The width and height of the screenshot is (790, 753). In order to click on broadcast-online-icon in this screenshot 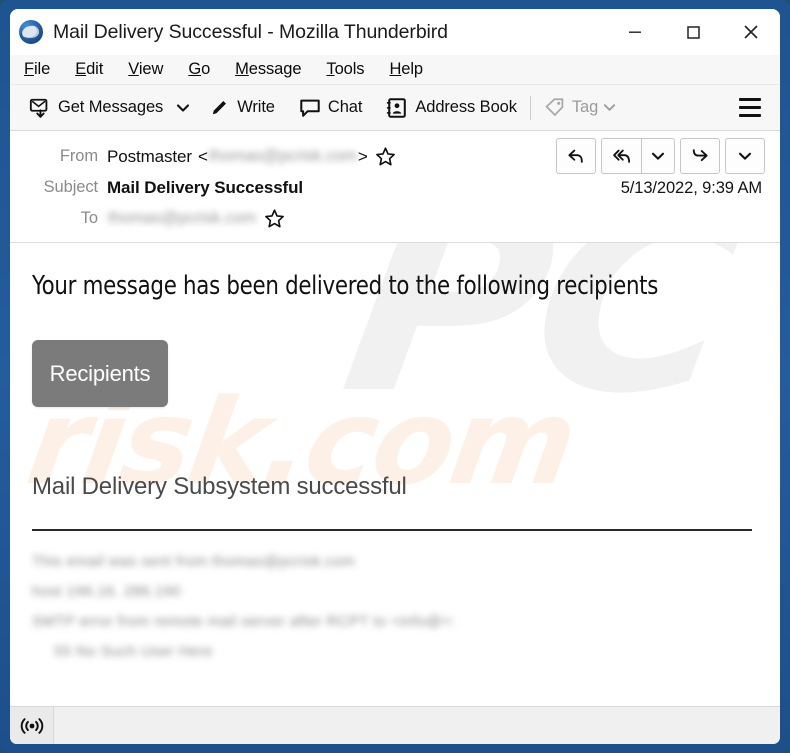, I will do `click(32, 725)`.